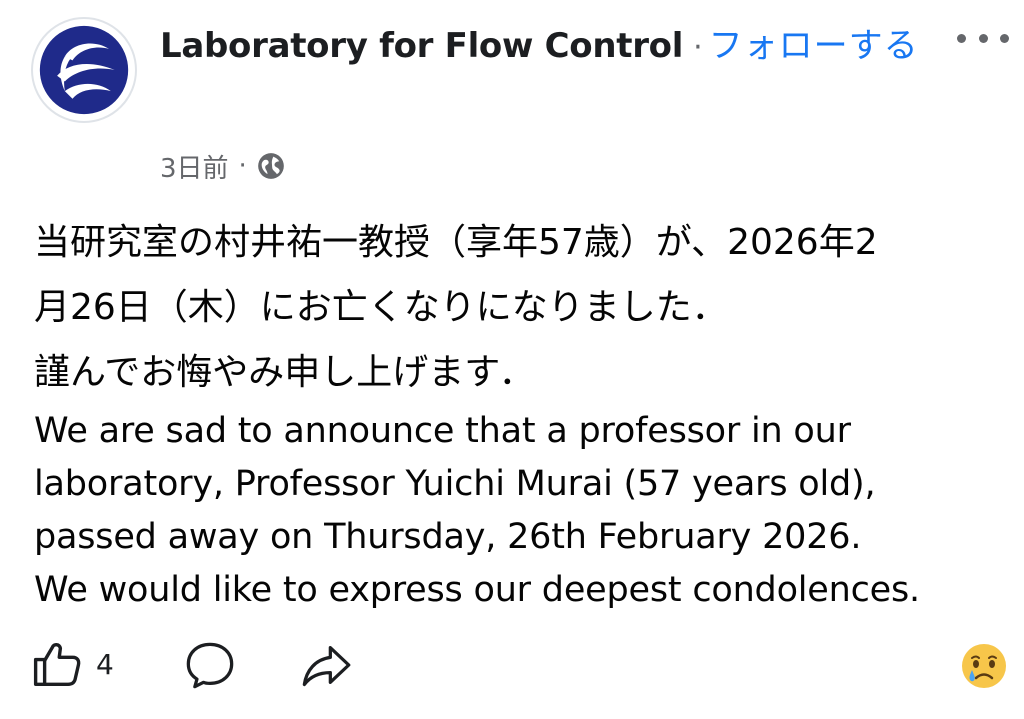 The width and height of the screenshot is (1024, 719). I want to click on like-count: 4, so click(105, 664).